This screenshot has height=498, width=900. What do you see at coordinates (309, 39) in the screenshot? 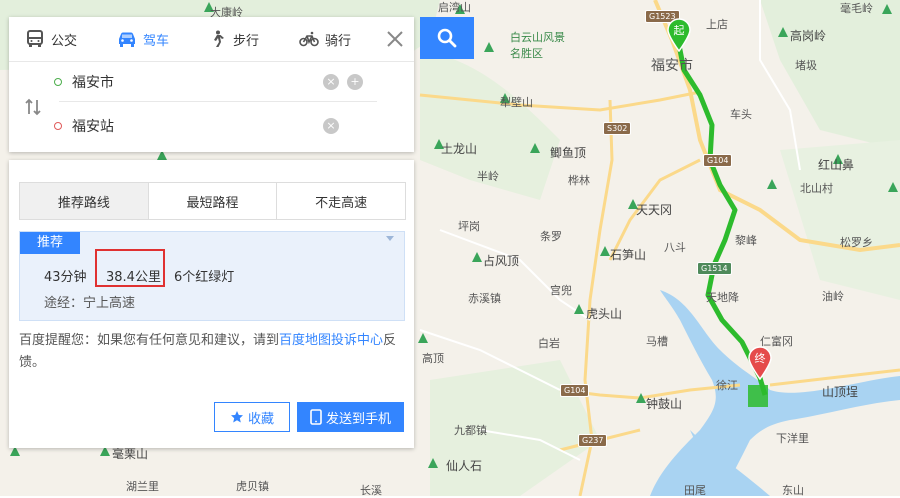
I see `bike-icon` at bounding box center [309, 39].